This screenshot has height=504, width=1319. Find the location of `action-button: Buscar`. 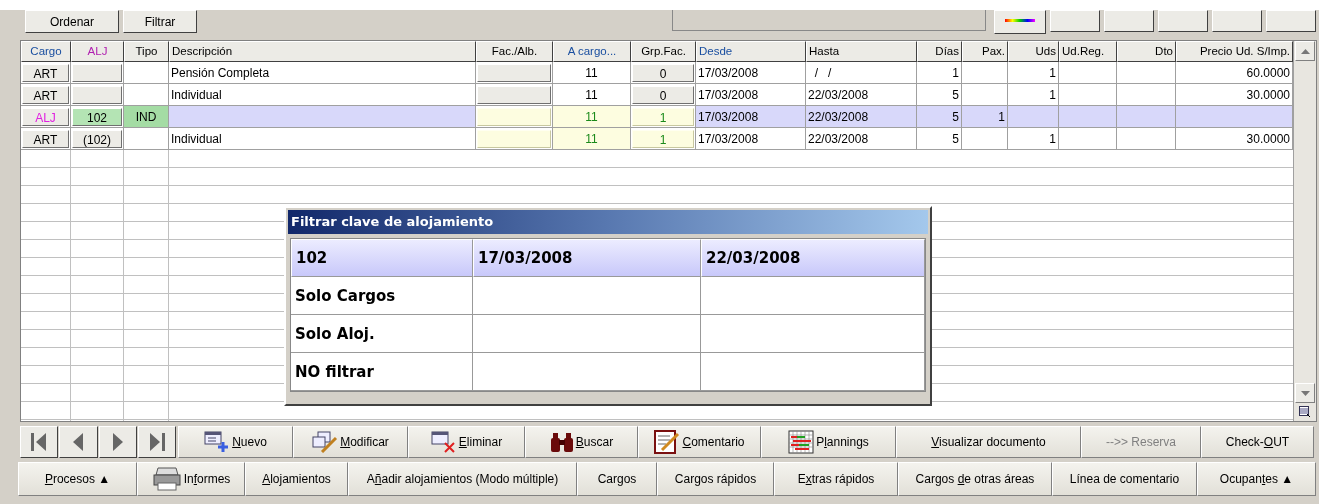

action-button: Buscar is located at coordinates (581, 442).